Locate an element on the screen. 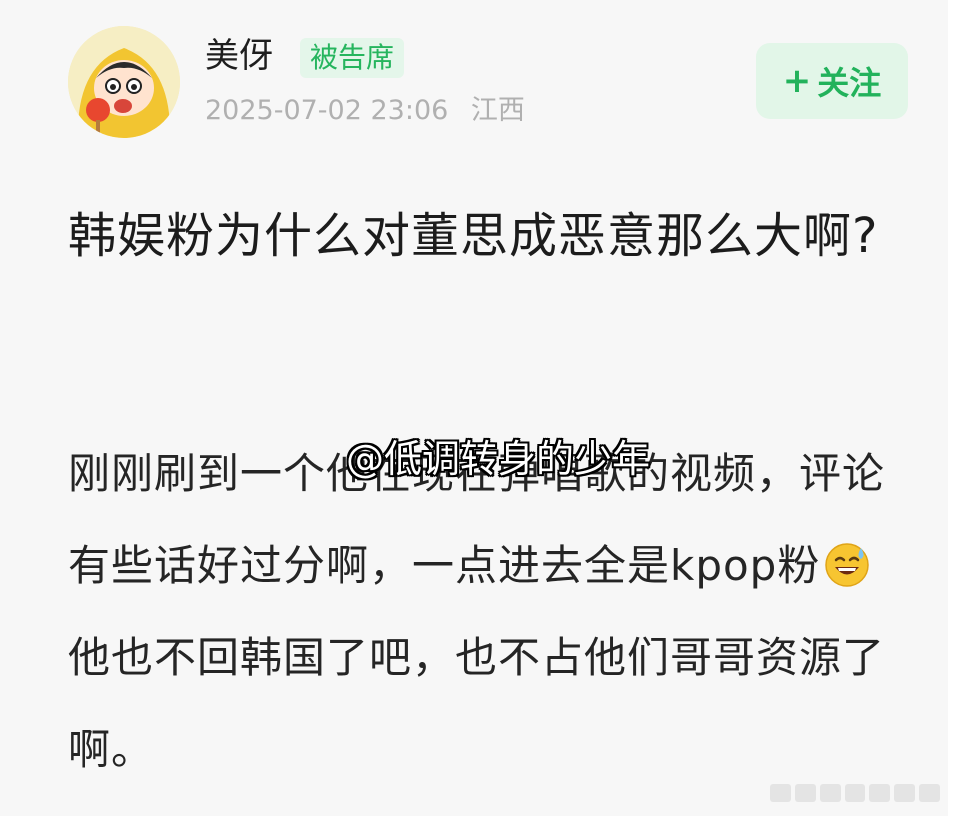  right-edge-margin is located at coordinates (961, 408).